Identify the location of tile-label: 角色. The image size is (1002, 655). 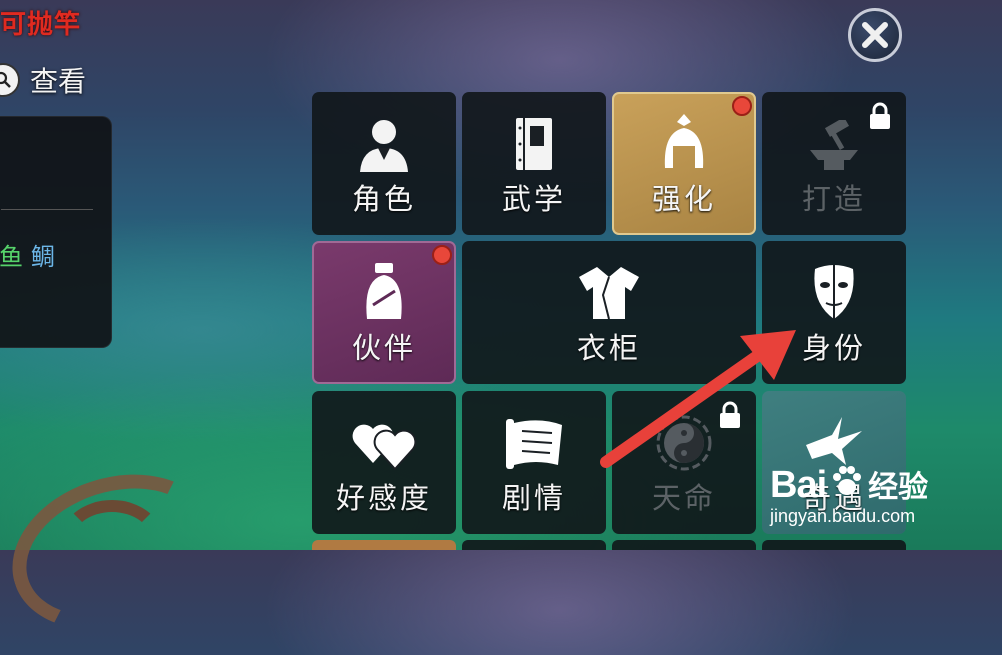
(383, 198).